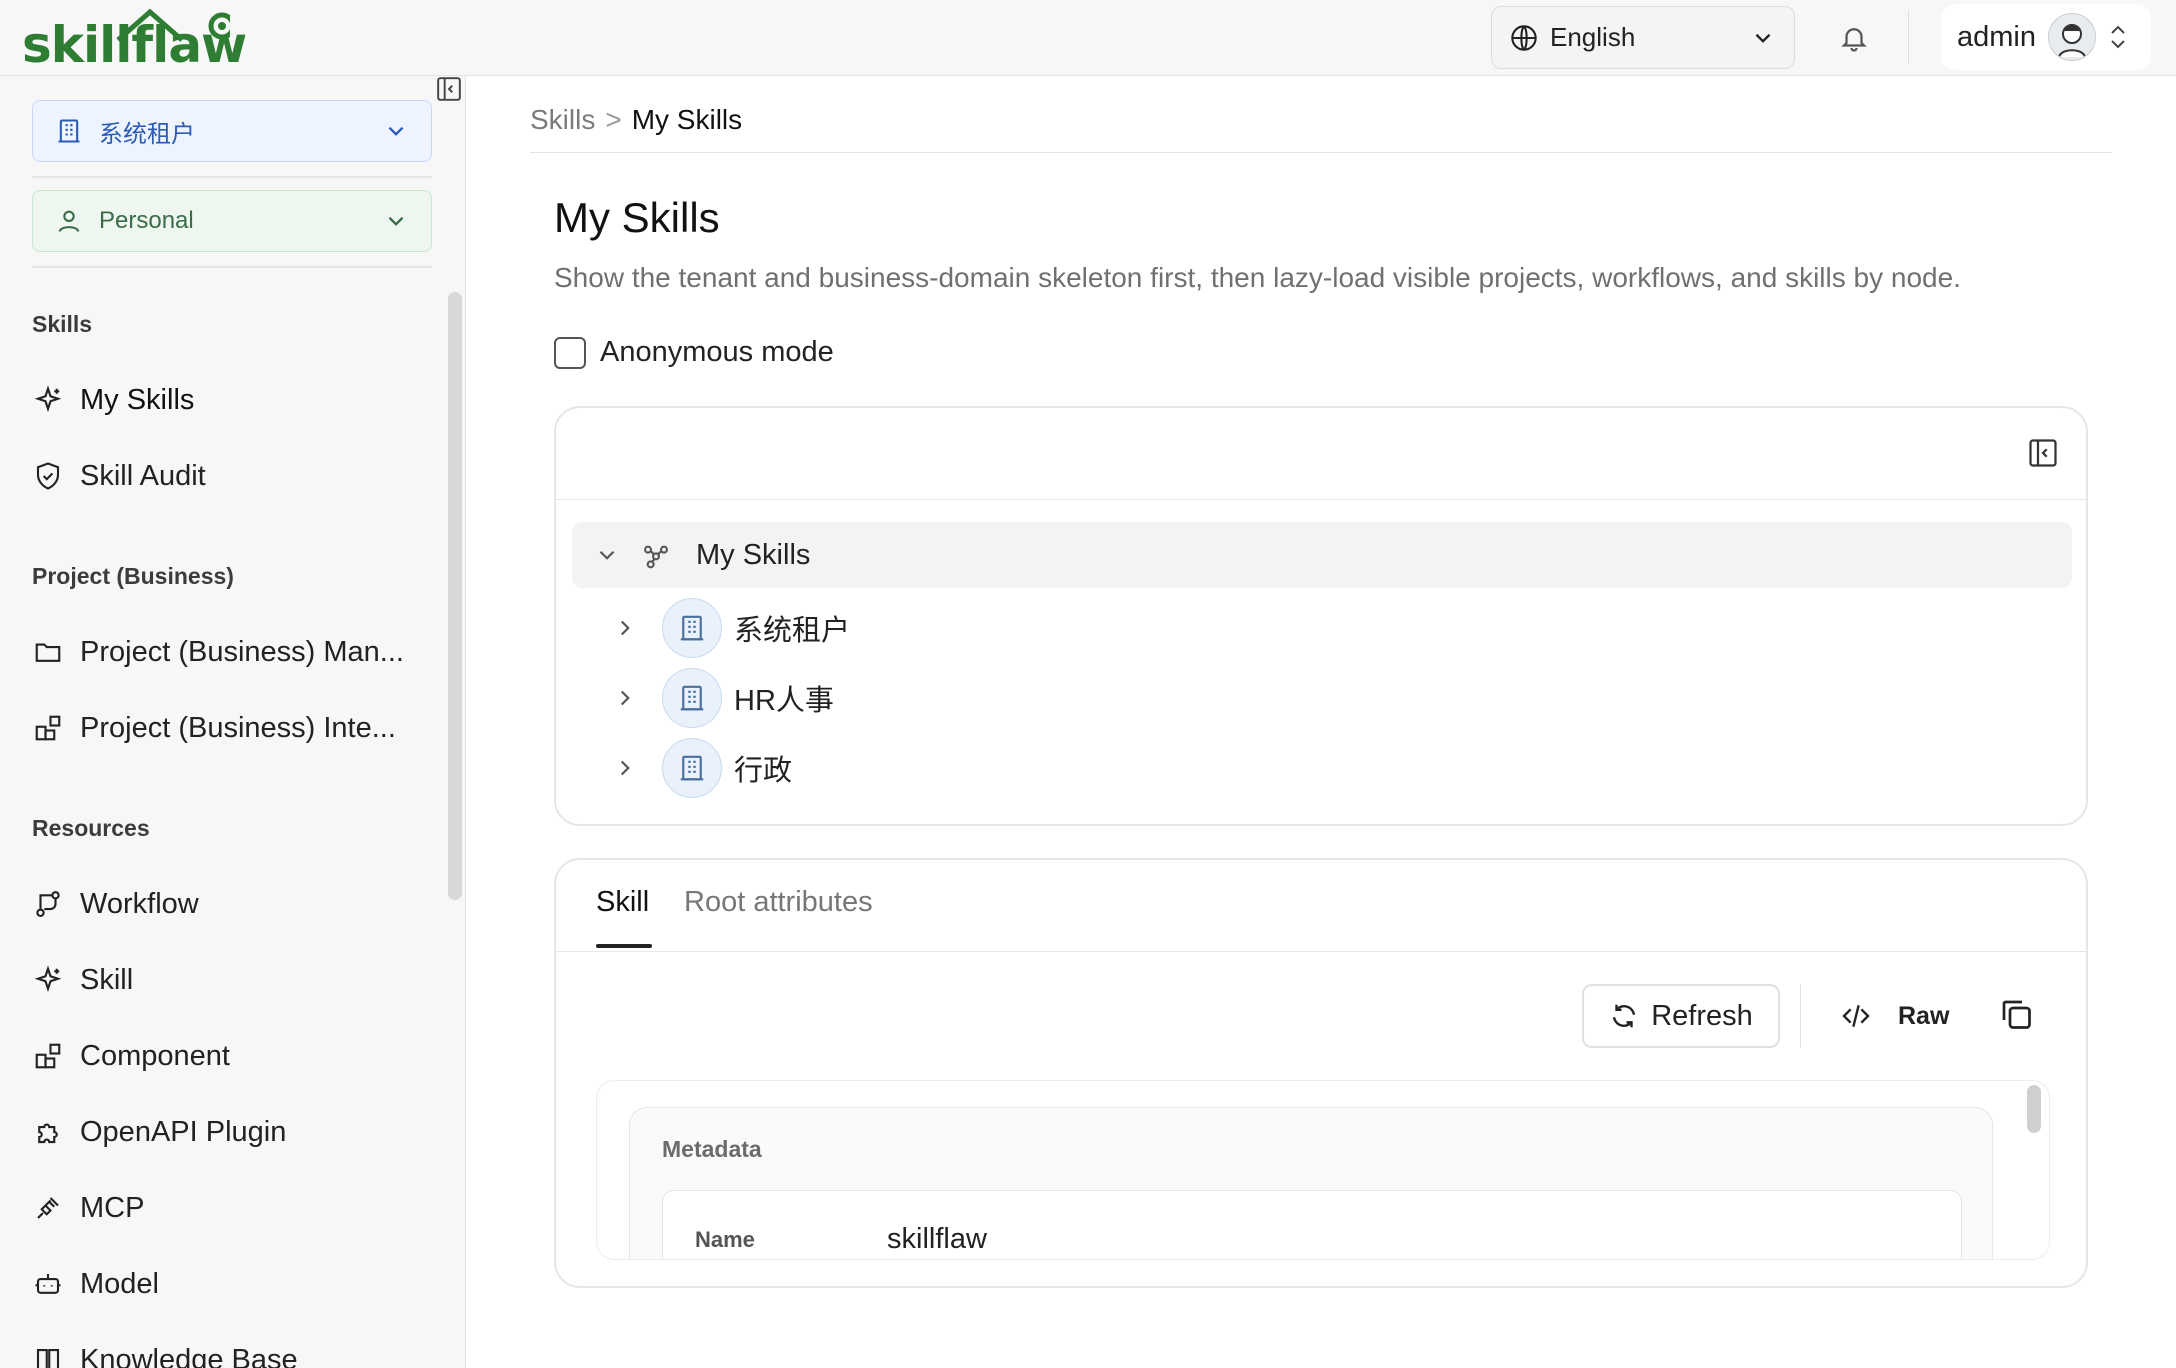  I want to click on avatar, so click(2072, 37).